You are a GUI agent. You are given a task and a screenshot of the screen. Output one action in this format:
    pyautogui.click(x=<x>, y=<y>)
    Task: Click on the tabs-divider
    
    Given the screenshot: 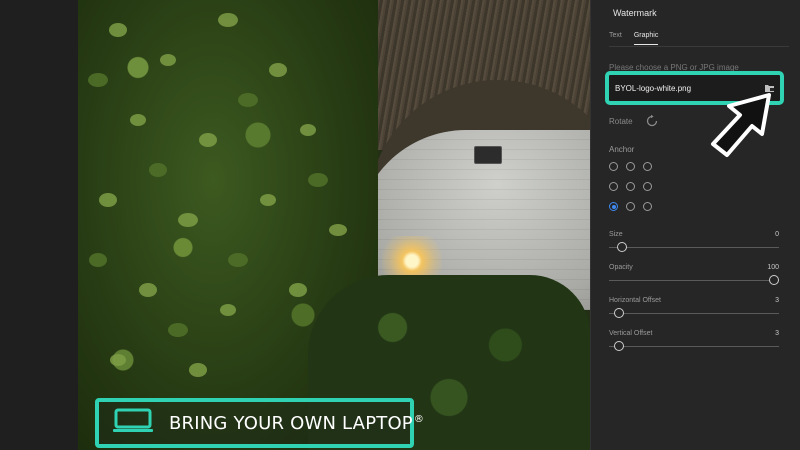 What is the action you would take?
    pyautogui.click(x=699, y=46)
    